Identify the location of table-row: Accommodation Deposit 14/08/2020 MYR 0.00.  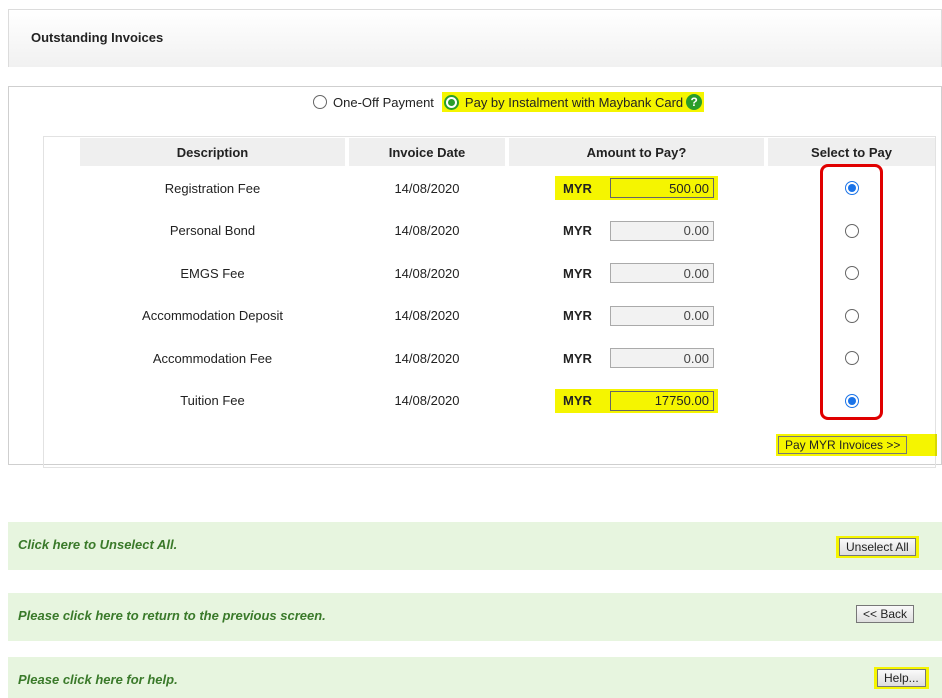
(490, 316).